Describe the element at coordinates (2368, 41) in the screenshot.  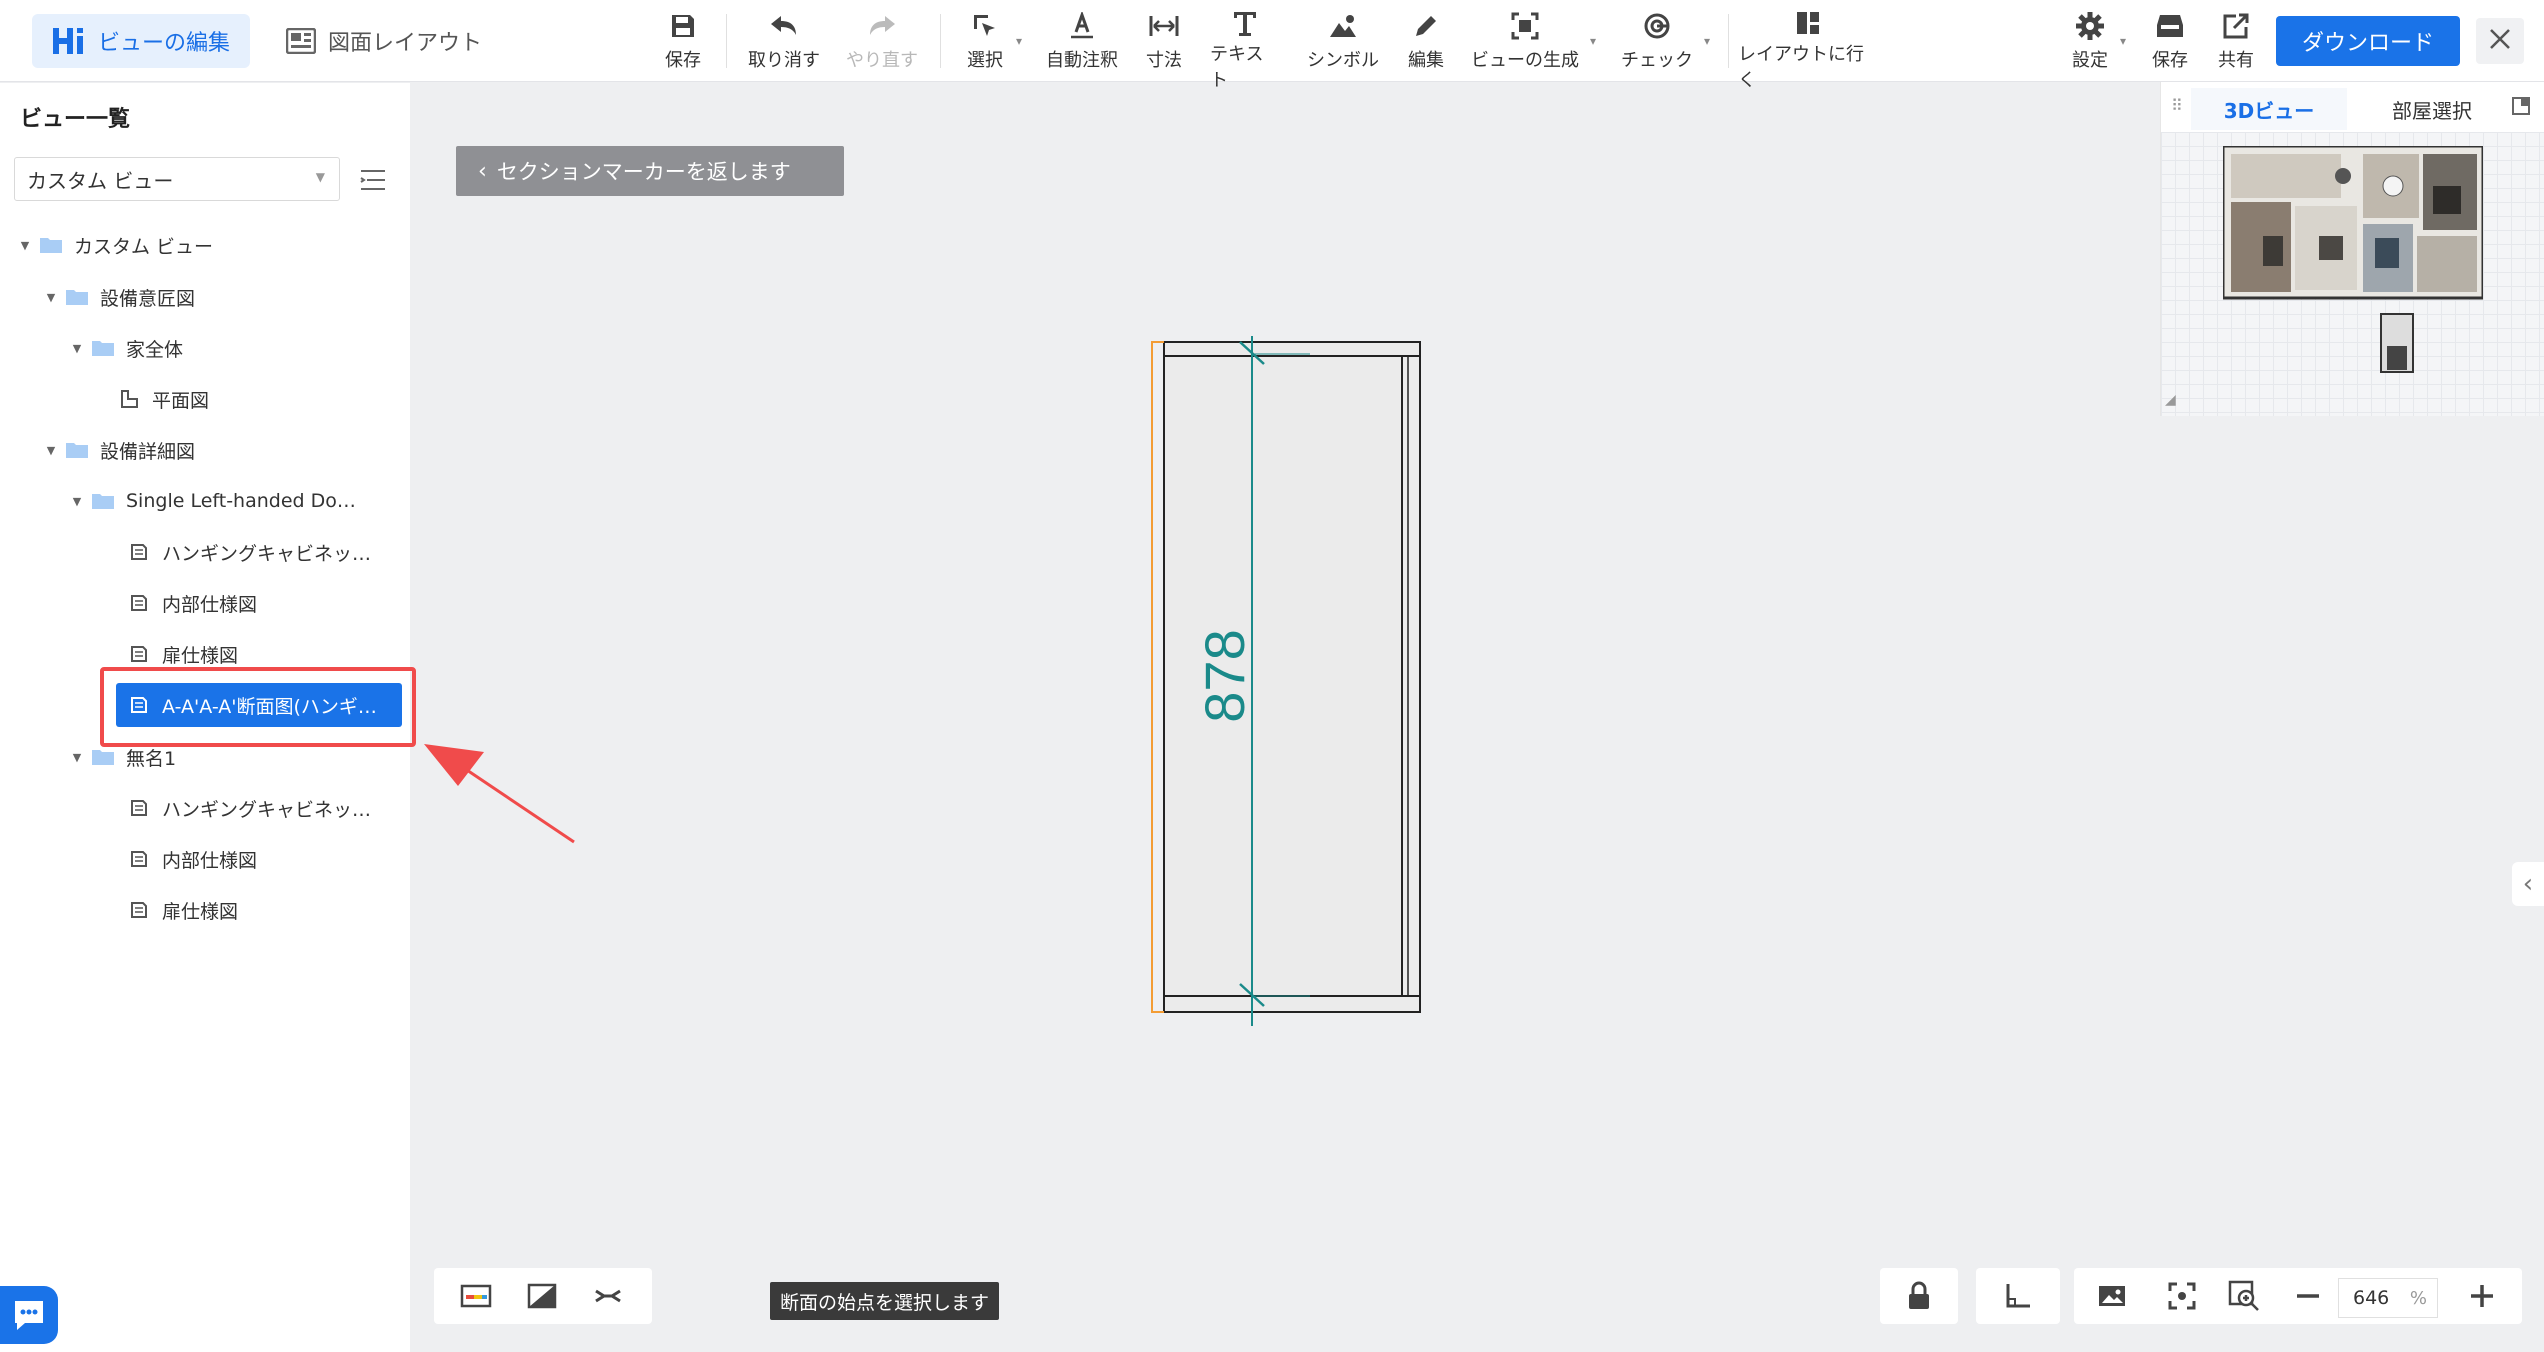
I see `download-button: ダウンロード` at that location.